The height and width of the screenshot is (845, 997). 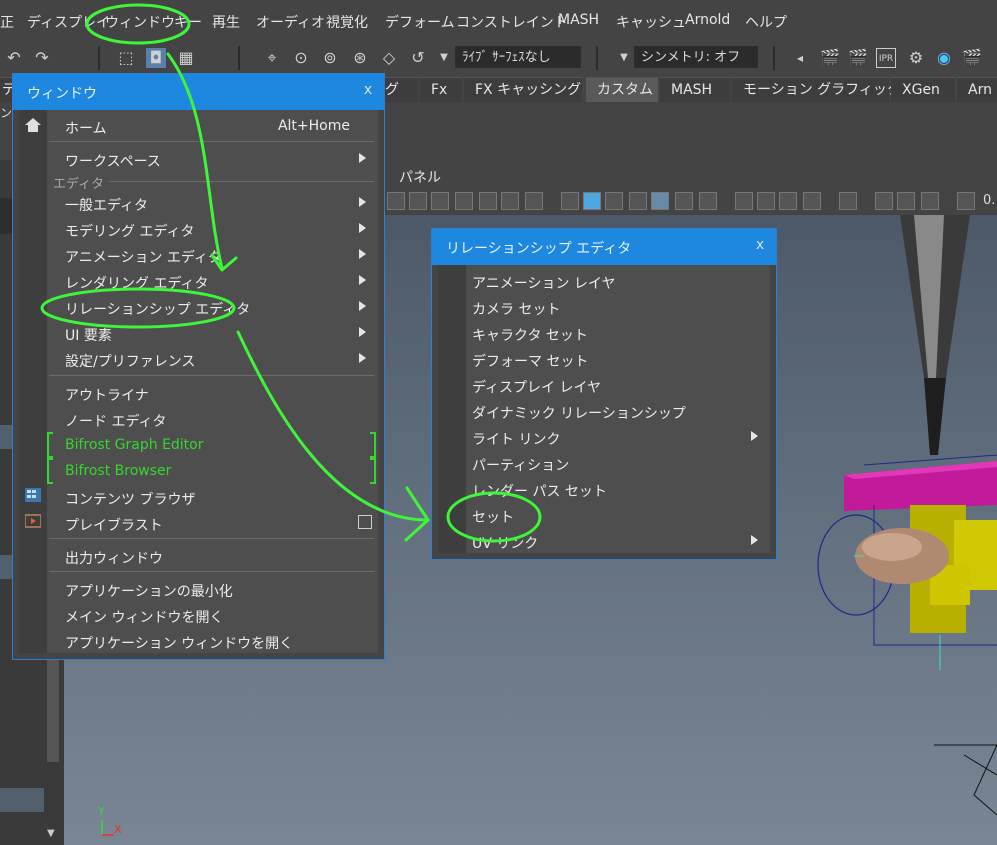 I want to click on menu-constraint: コンストレイント, so click(x=512, y=22).